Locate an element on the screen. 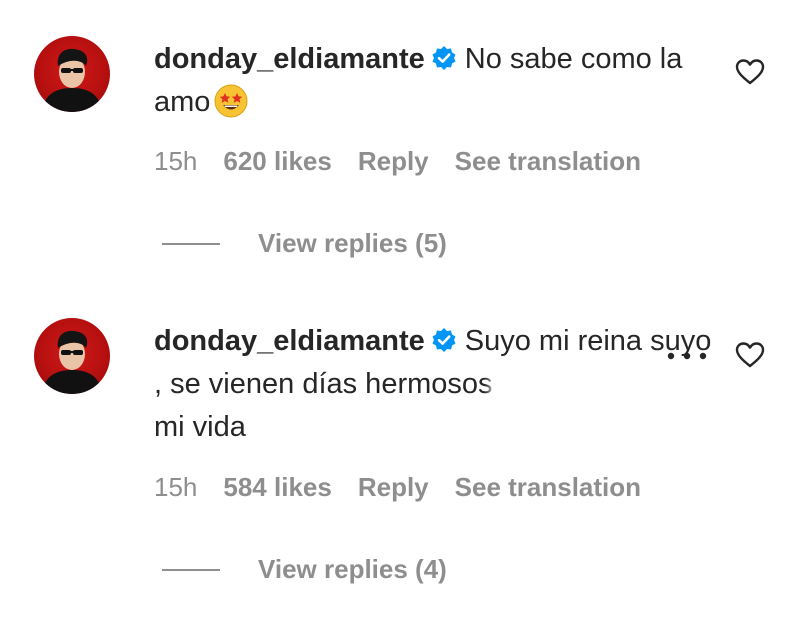 The height and width of the screenshot is (632, 800). comment-text-end: mi vida is located at coordinates (200, 427).